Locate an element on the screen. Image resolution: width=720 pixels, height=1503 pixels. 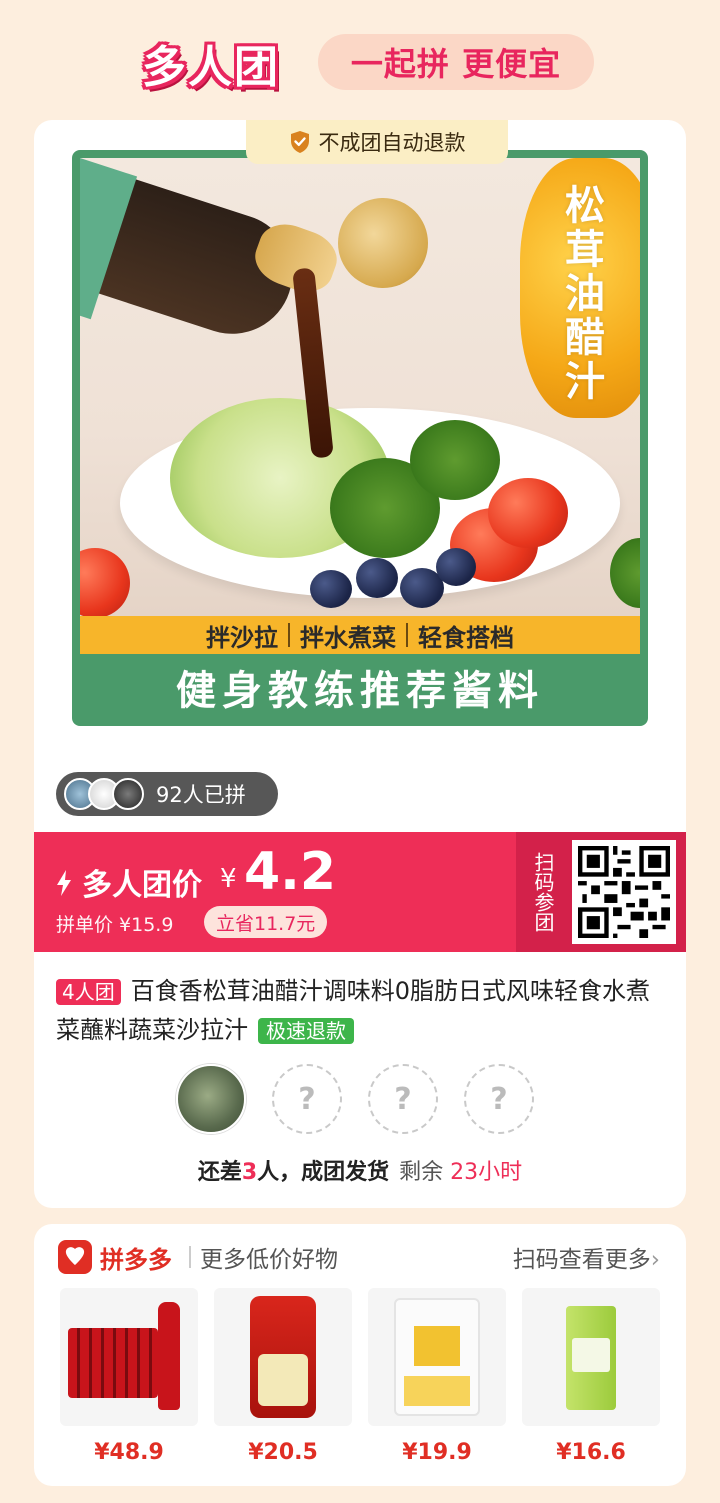
rice-bag-label-graphic is located at coordinates (283, 1380).